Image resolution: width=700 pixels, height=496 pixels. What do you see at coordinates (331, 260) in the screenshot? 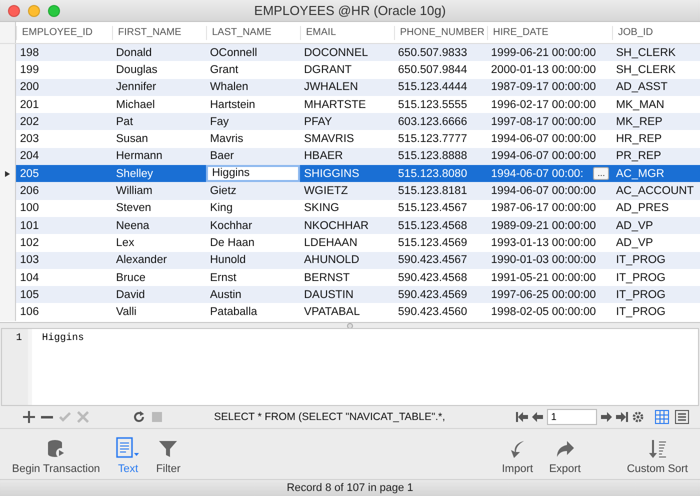
I see `table-cell-text: AHUNOLD` at bounding box center [331, 260].